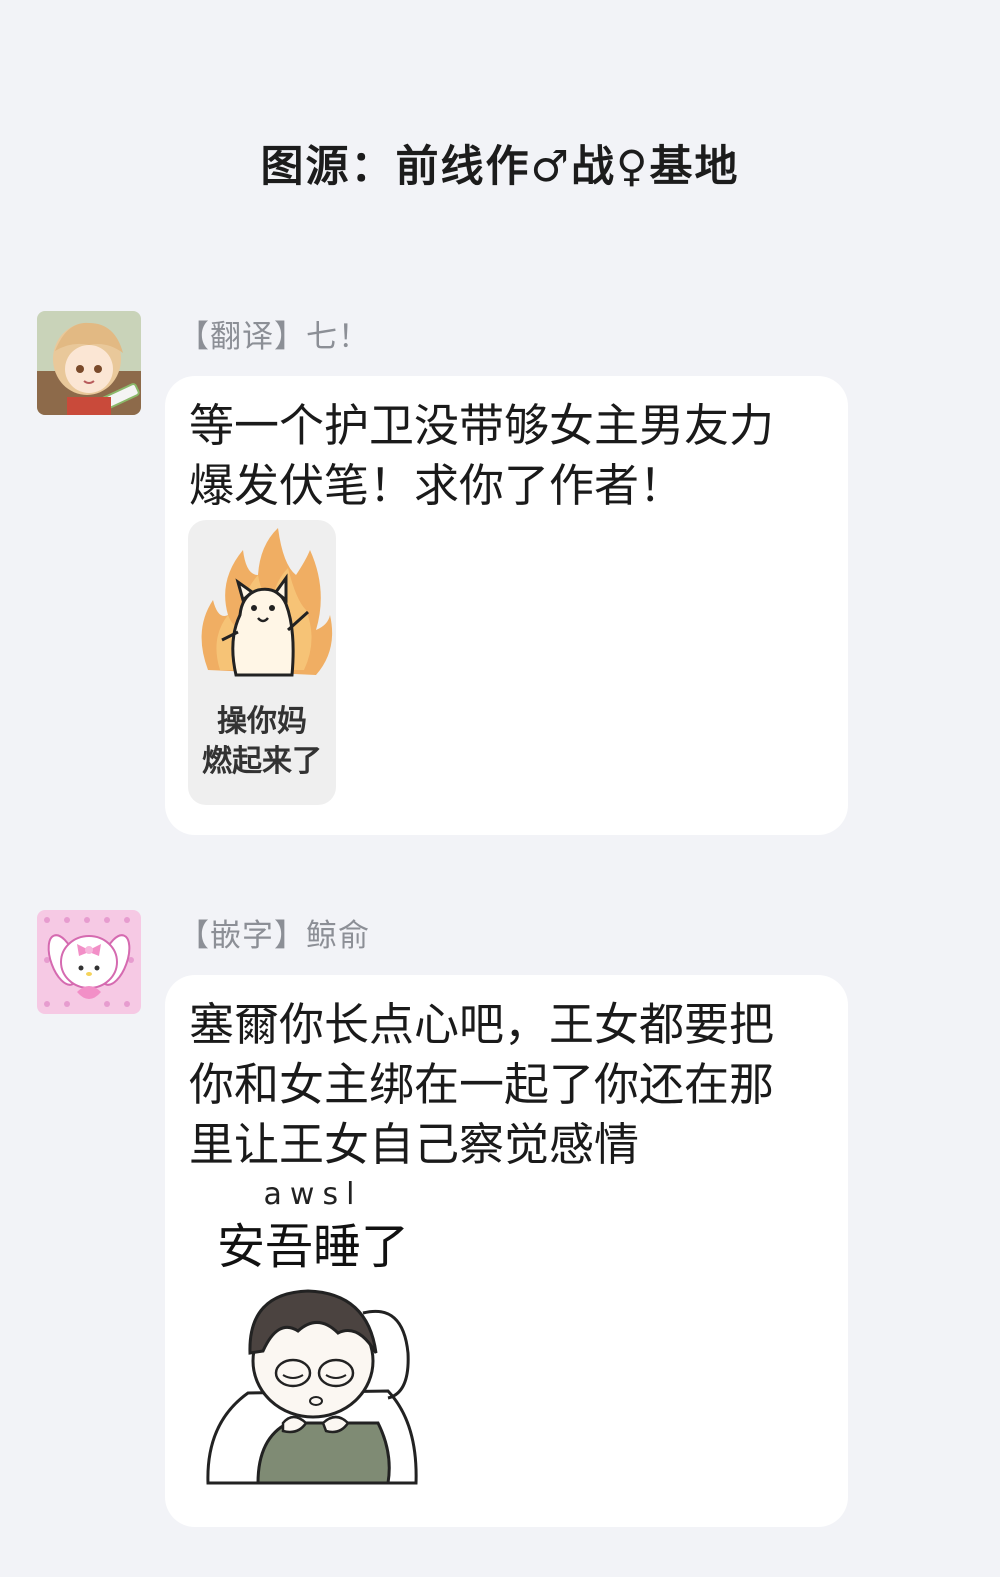  What do you see at coordinates (312, 1247) in the screenshot?
I see `sticker-caption: 安吾睡了` at bounding box center [312, 1247].